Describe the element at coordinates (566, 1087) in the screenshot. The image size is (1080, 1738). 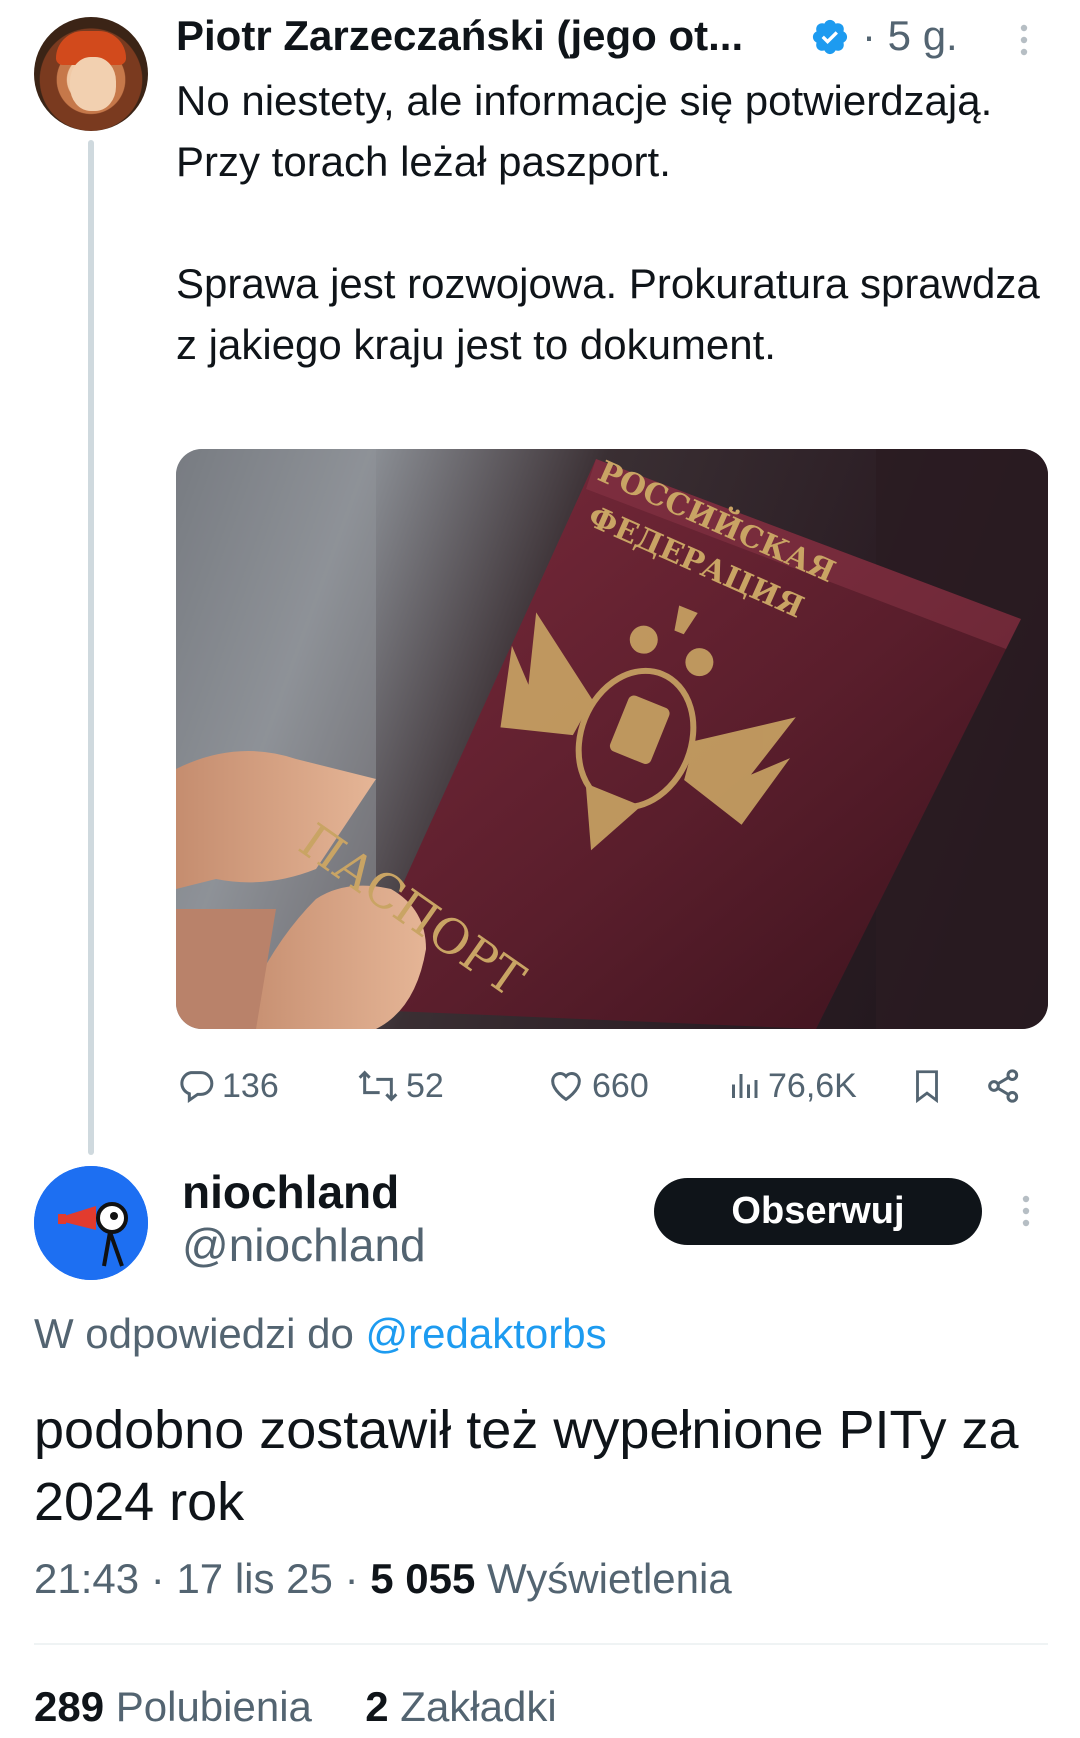
I see `like-icon` at that location.